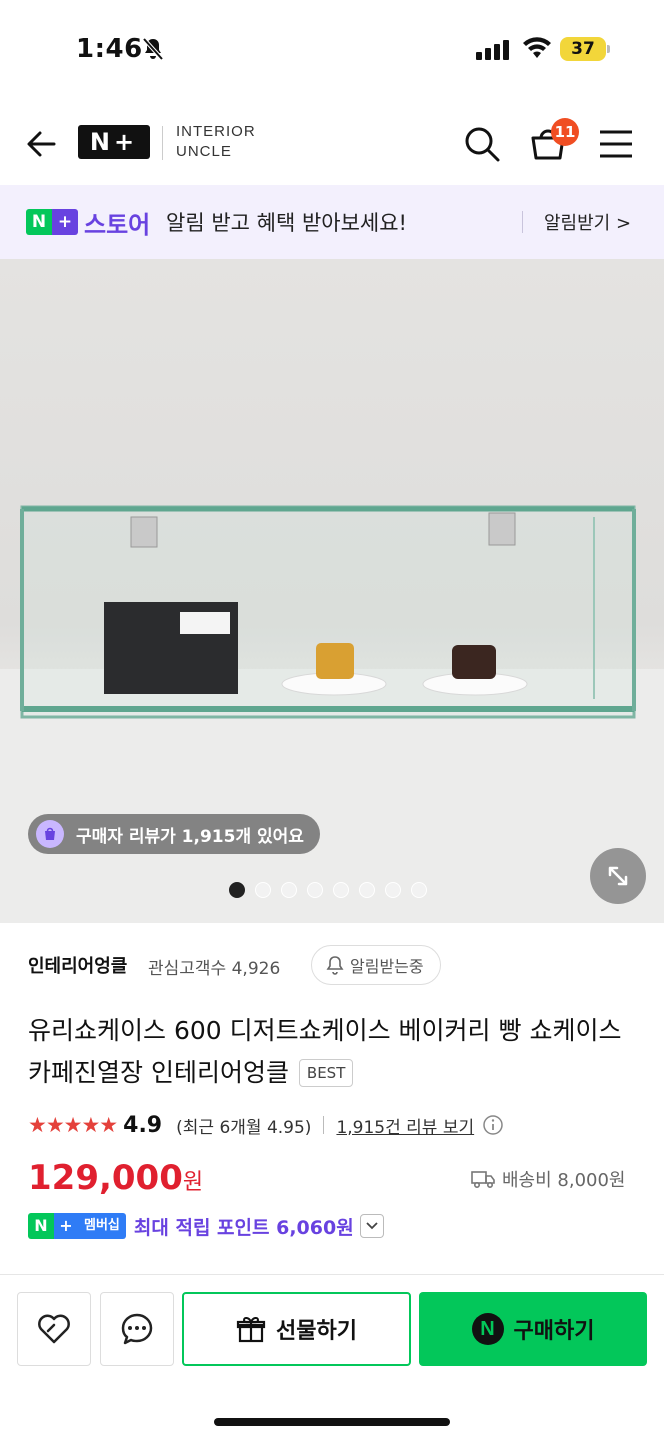 The image size is (664, 1440). What do you see at coordinates (583, 49) in the screenshot?
I see `battery-indicator: 37` at bounding box center [583, 49].